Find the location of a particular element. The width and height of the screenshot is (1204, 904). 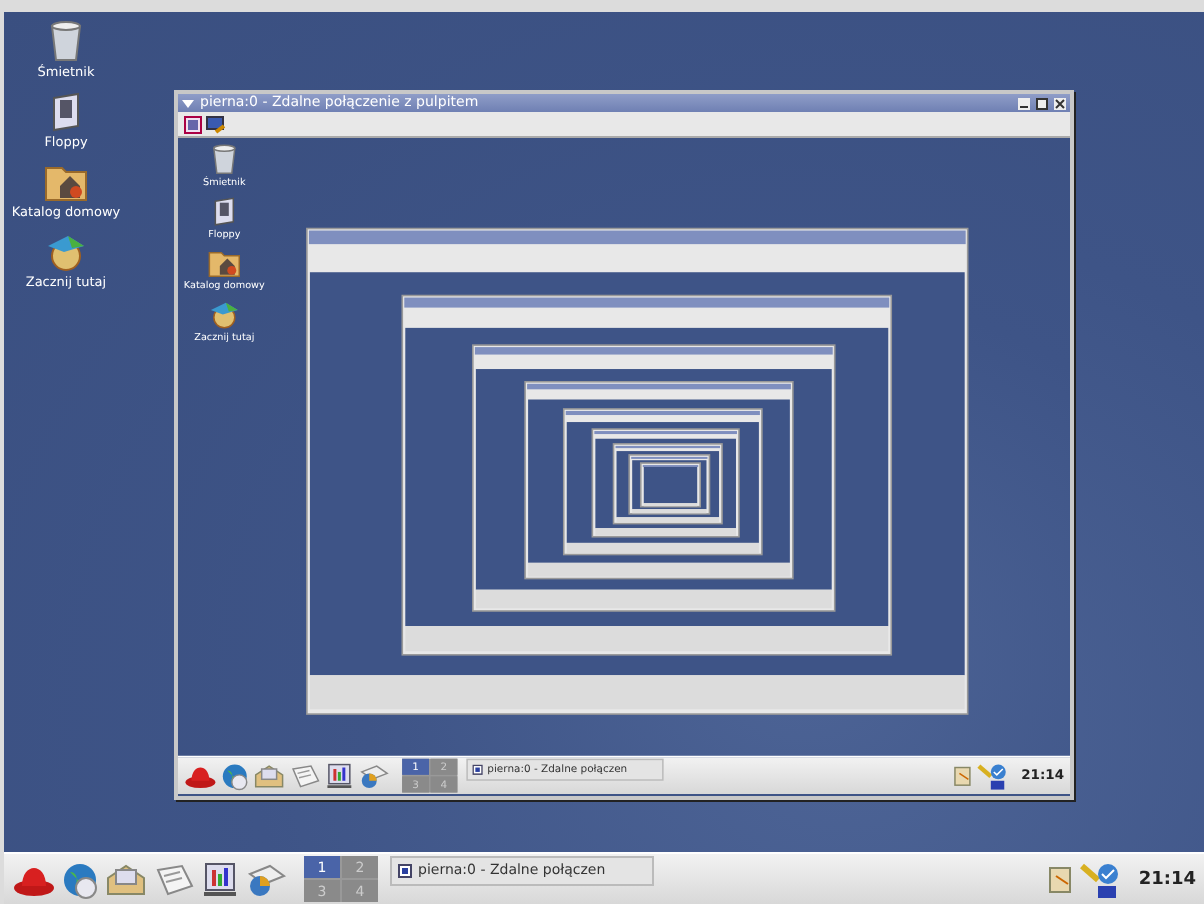

nested-window-drawing is located at coordinates (670, 485).